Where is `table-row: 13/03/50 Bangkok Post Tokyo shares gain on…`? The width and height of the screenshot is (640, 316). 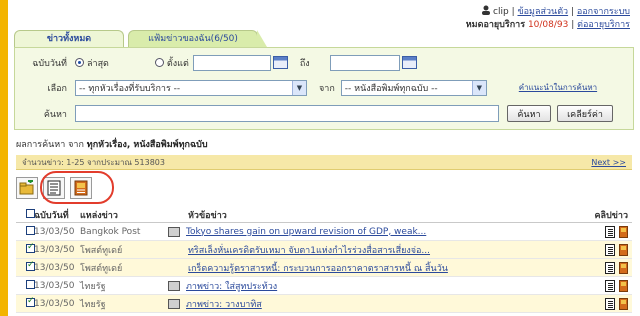 table-row: 13/03/50 Bangkok Post Tokyo shares gain on… is located at coordinates (324, 232).